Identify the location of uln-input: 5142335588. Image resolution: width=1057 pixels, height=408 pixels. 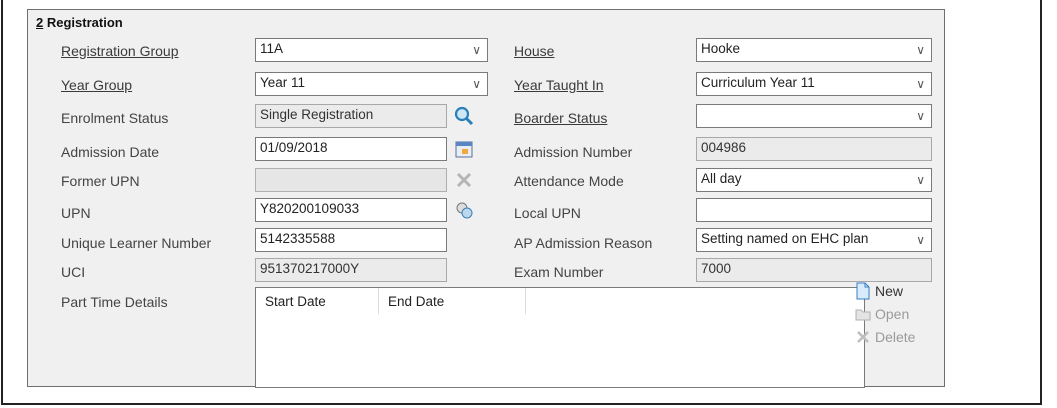
(351, 240).